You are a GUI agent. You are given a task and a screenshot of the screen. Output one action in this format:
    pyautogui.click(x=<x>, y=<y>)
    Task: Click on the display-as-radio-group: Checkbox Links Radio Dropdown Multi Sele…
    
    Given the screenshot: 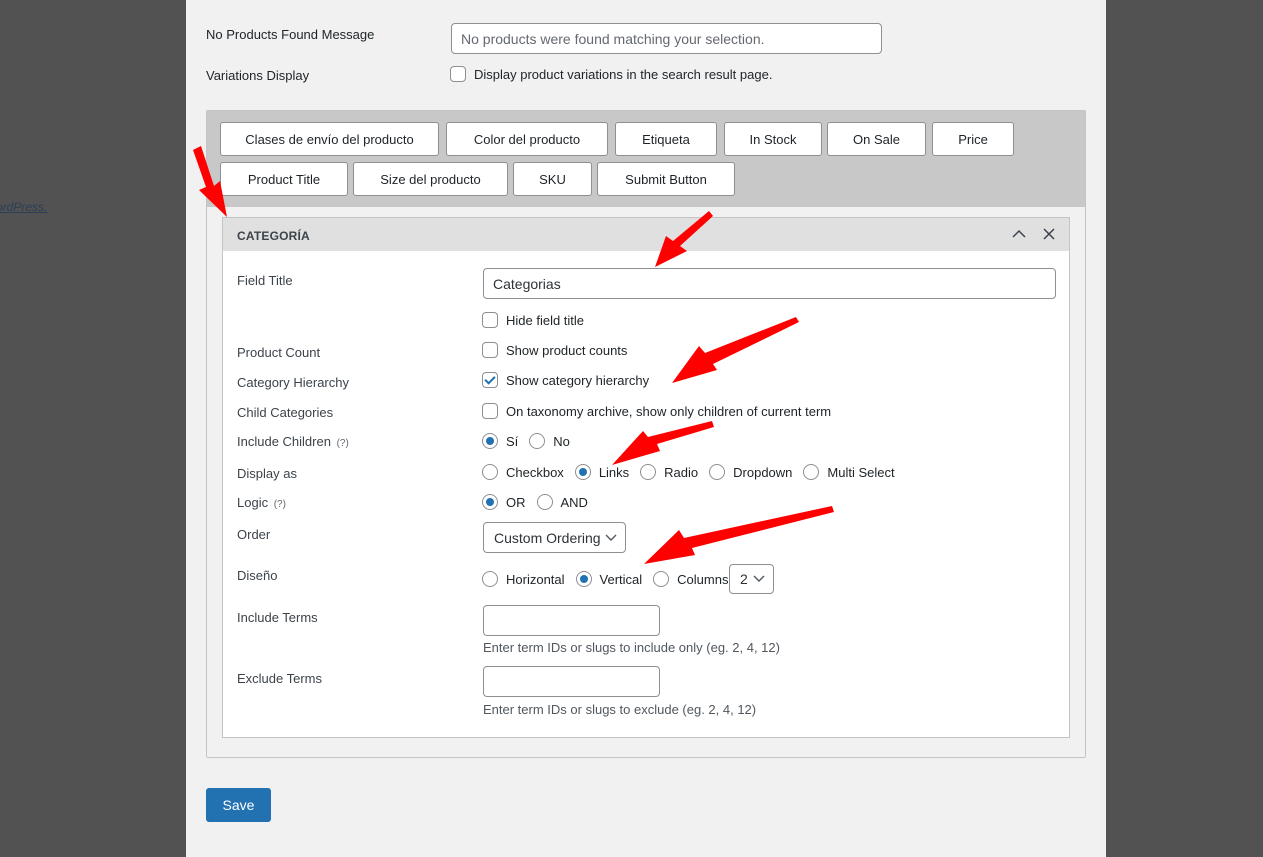 What is the action you would take?
    pyautogui.click(x=694, y=472)
    